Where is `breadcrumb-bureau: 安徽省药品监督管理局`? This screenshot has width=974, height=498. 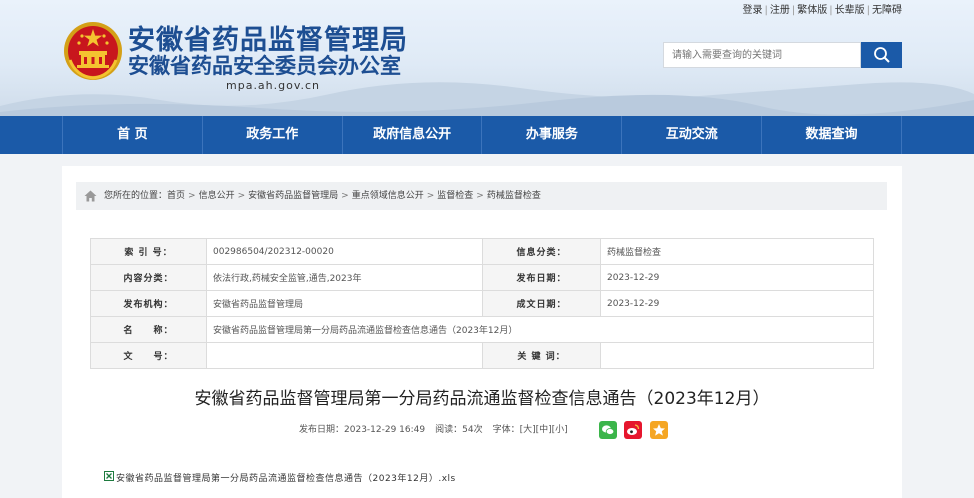
breadcrumb-bureau: 安徽省药品监督管理局 is located at coordinates (293, 196).